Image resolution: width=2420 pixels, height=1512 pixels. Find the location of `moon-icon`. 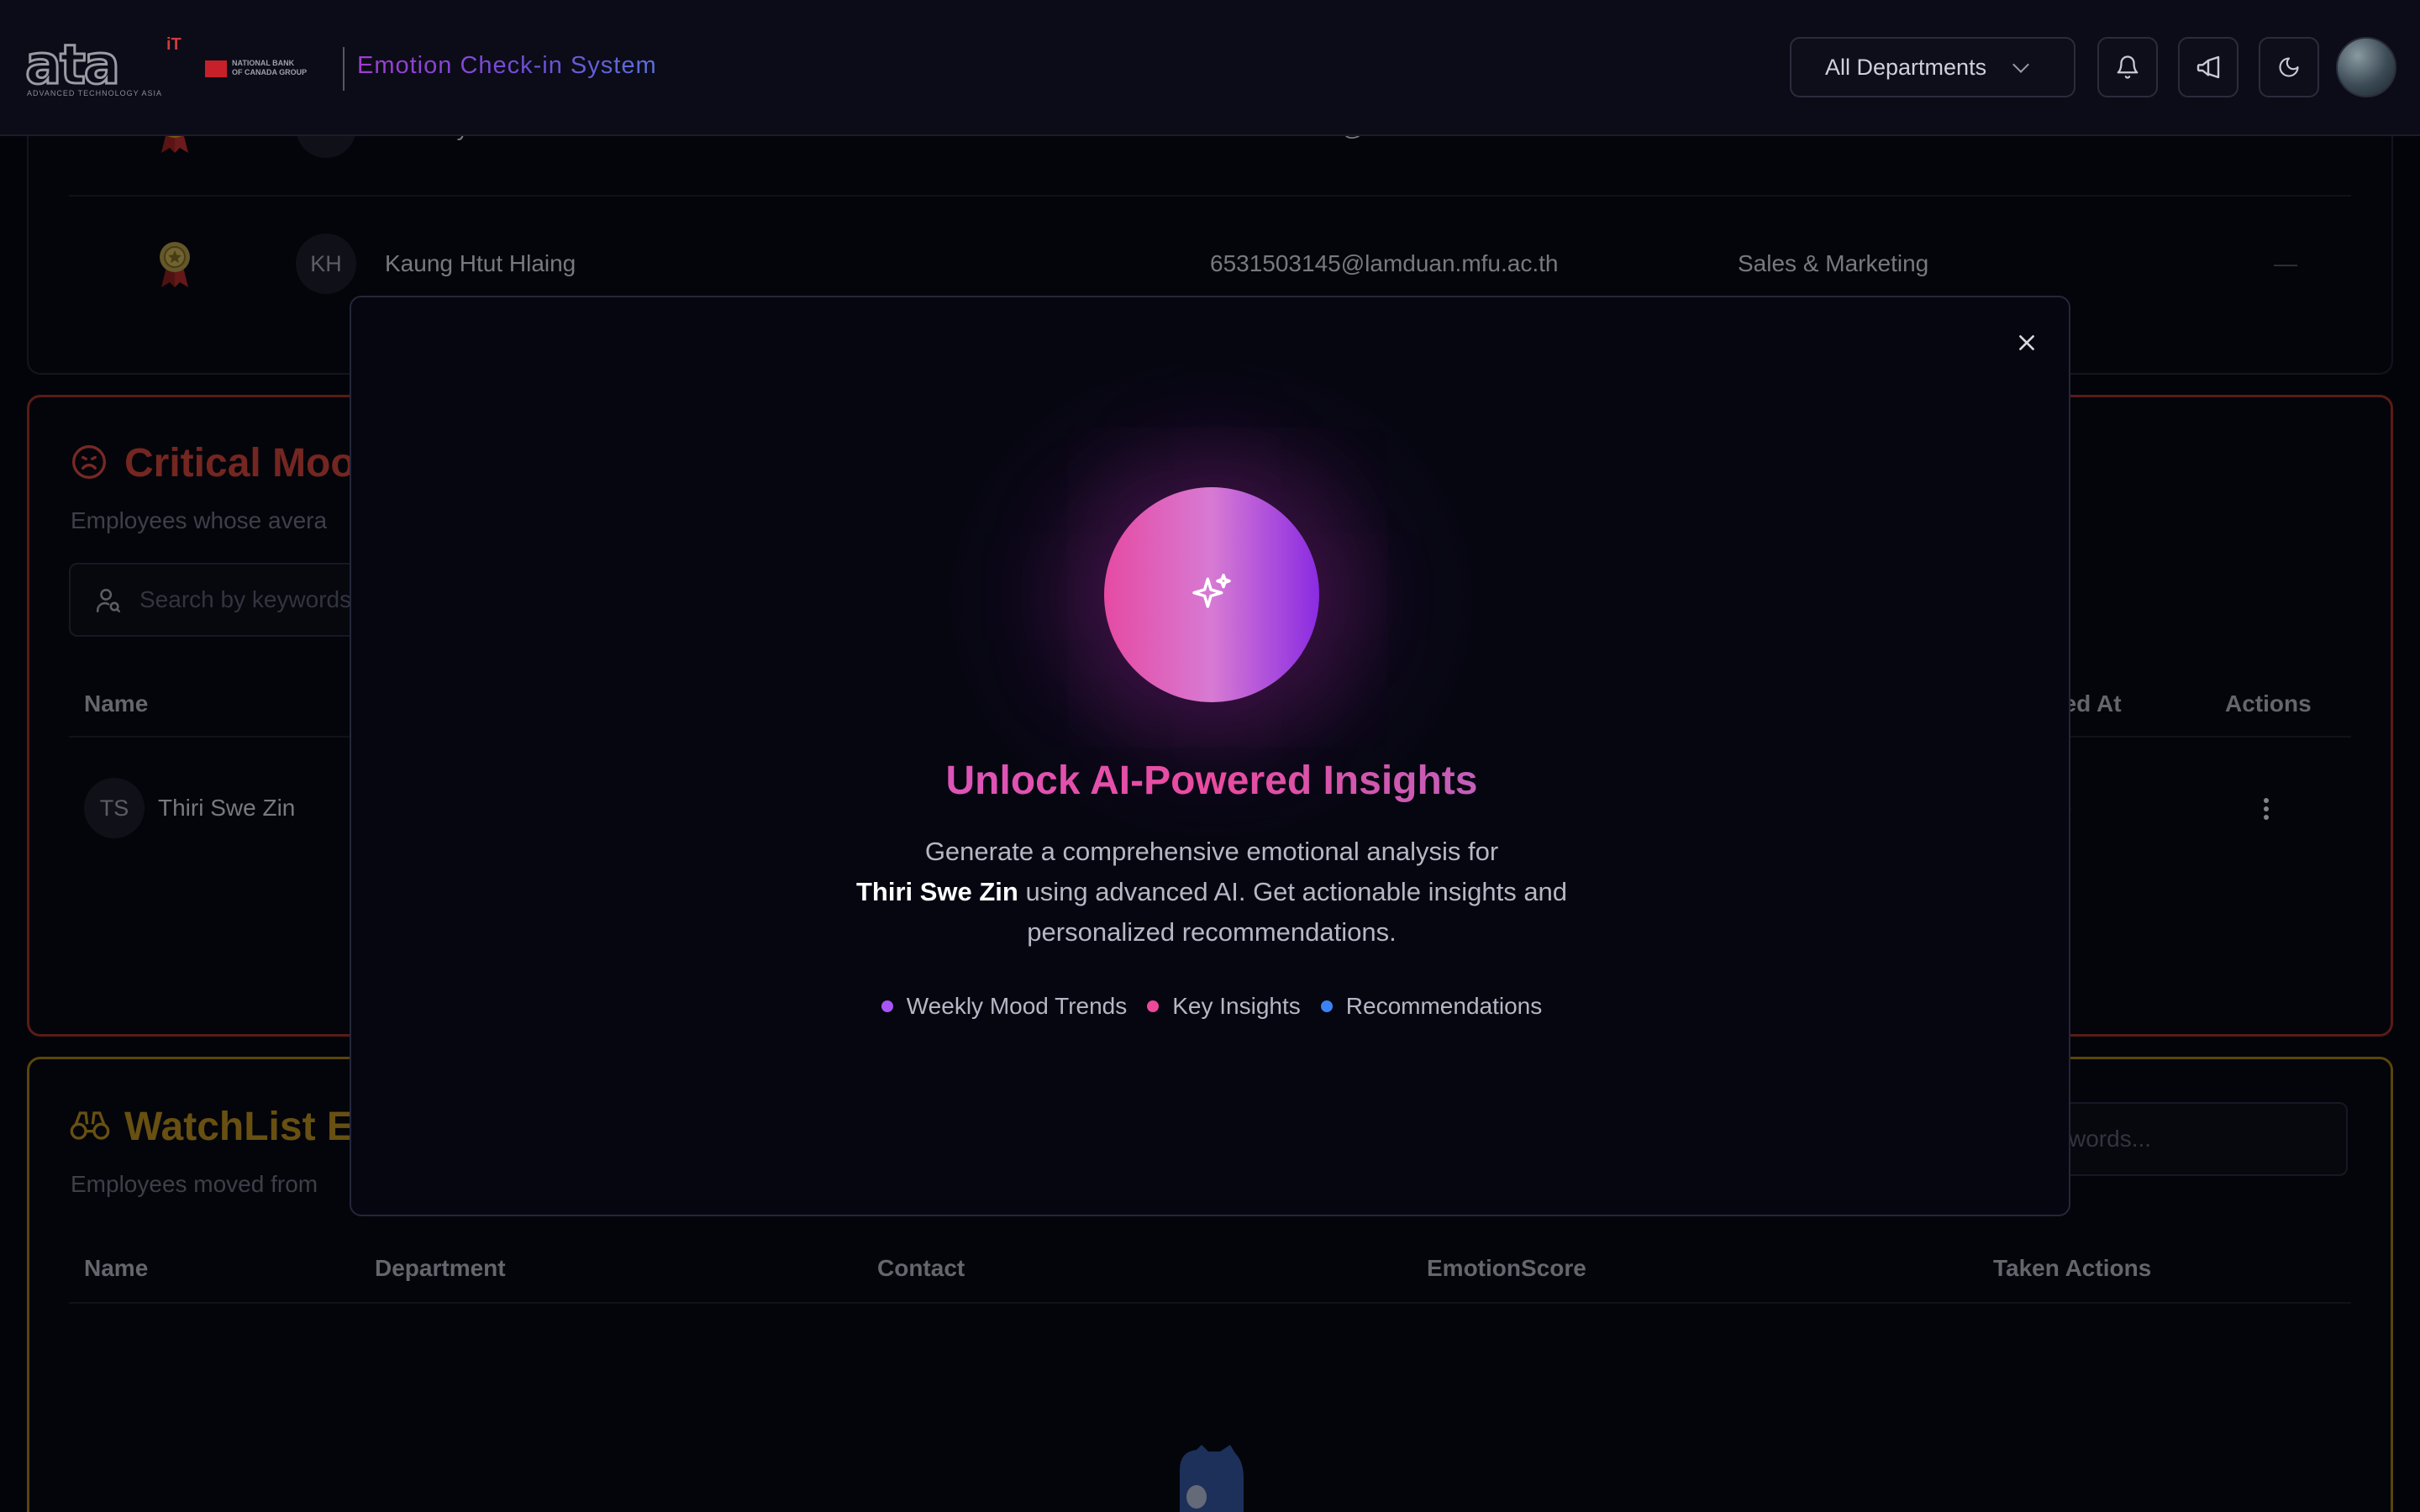

moon-icon is located at coordinates (2289, 67).